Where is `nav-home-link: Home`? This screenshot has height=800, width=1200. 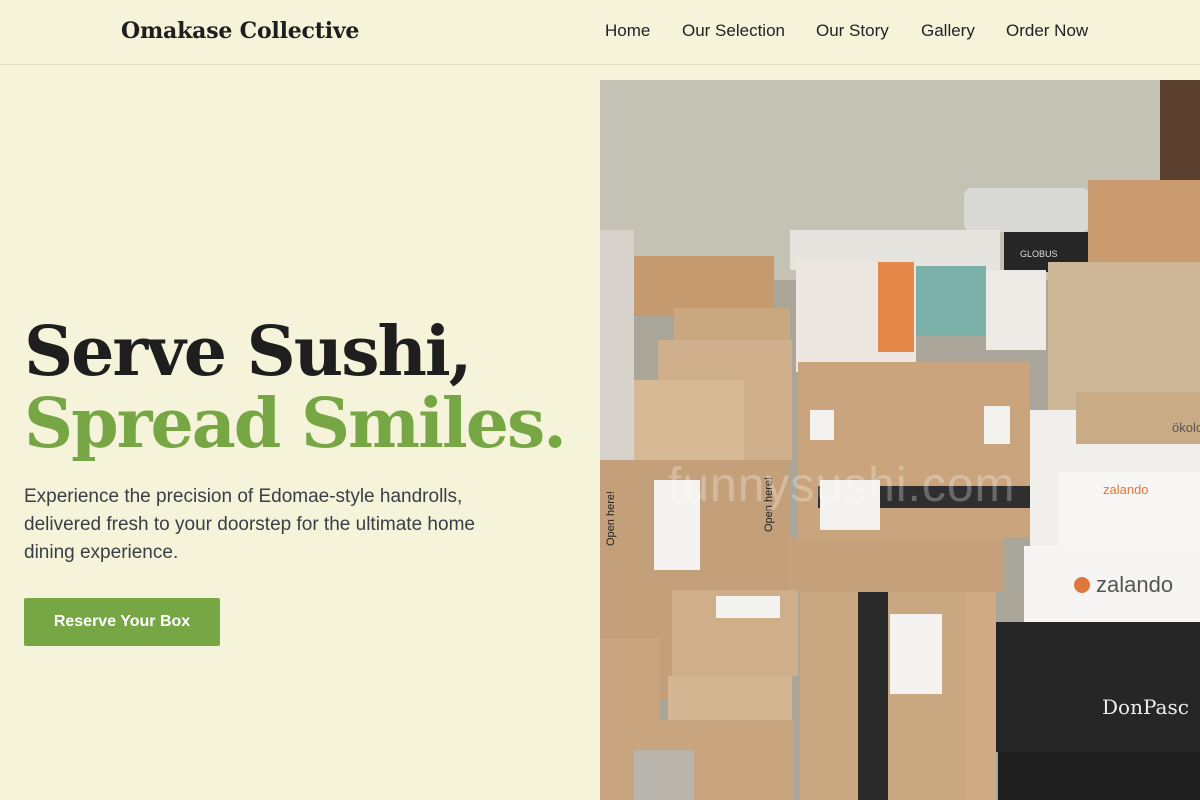
nav-home-link: Home is located at coordinates (627, 31).